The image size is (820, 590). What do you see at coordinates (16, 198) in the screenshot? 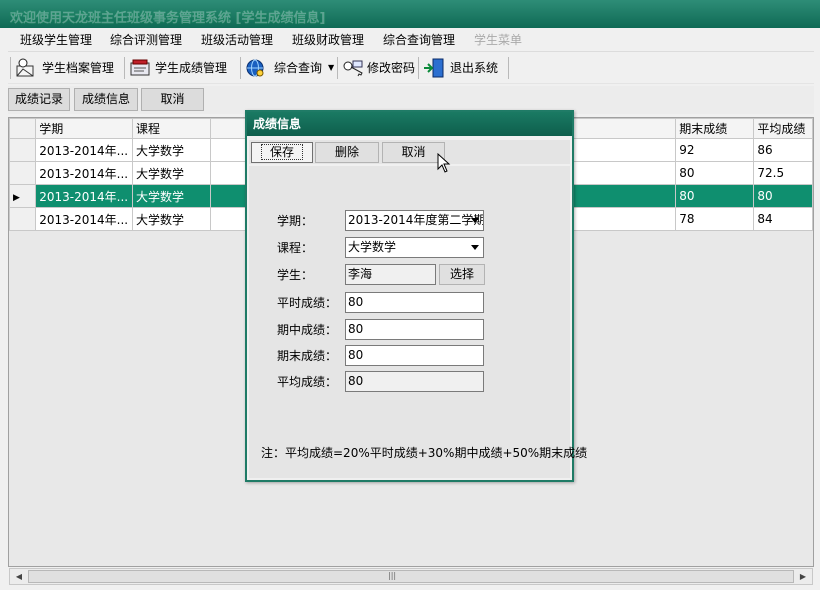
I see `current-row-icon: ▶` at bounding box center [16, 198].